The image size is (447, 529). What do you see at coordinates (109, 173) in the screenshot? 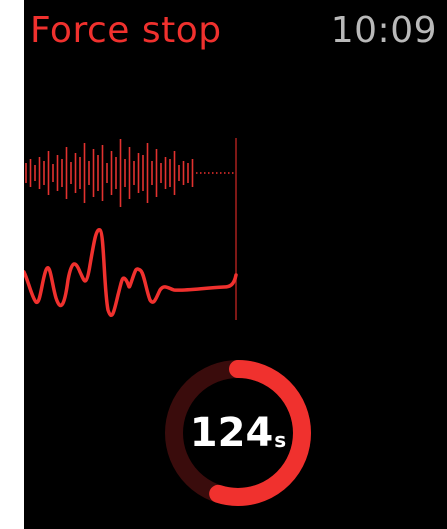
I see `audio-waveform` at bounding box center [109, 173].